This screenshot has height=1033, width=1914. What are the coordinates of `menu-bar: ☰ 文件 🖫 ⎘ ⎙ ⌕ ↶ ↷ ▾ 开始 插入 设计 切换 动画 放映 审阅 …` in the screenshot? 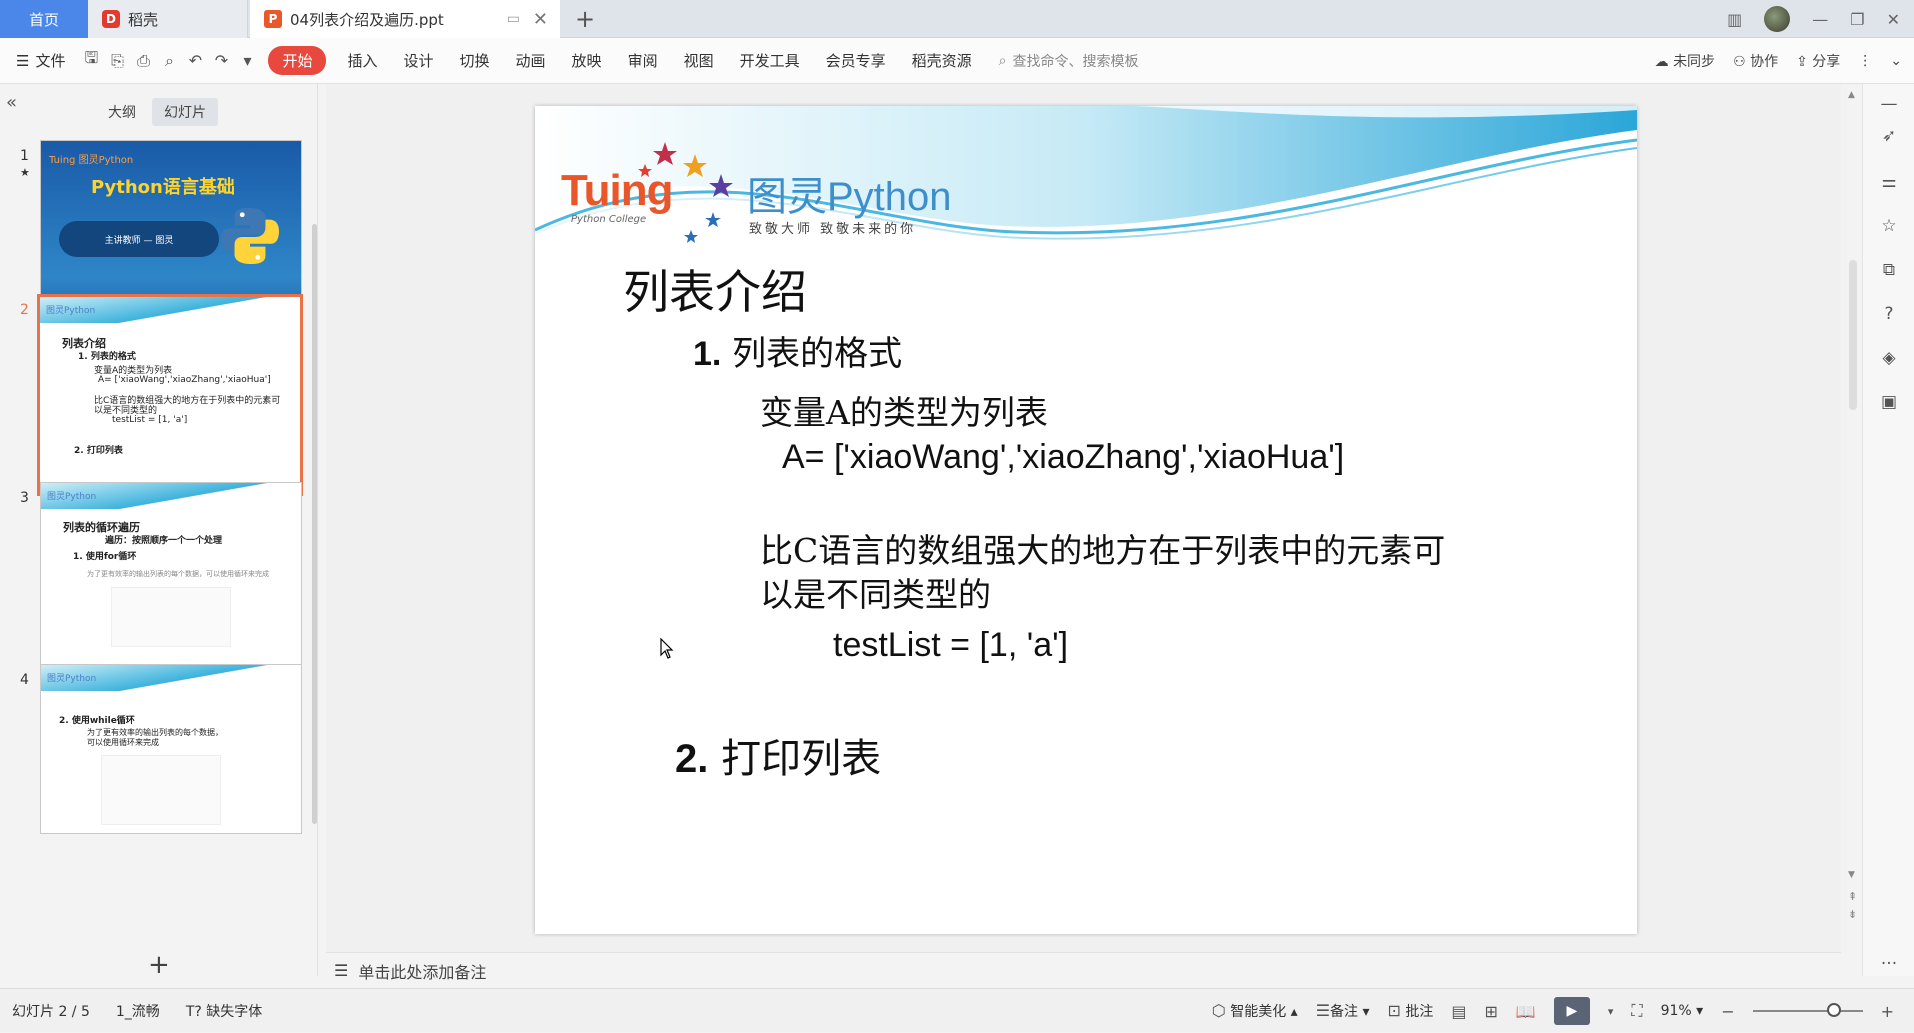 It's located at (957, 61).